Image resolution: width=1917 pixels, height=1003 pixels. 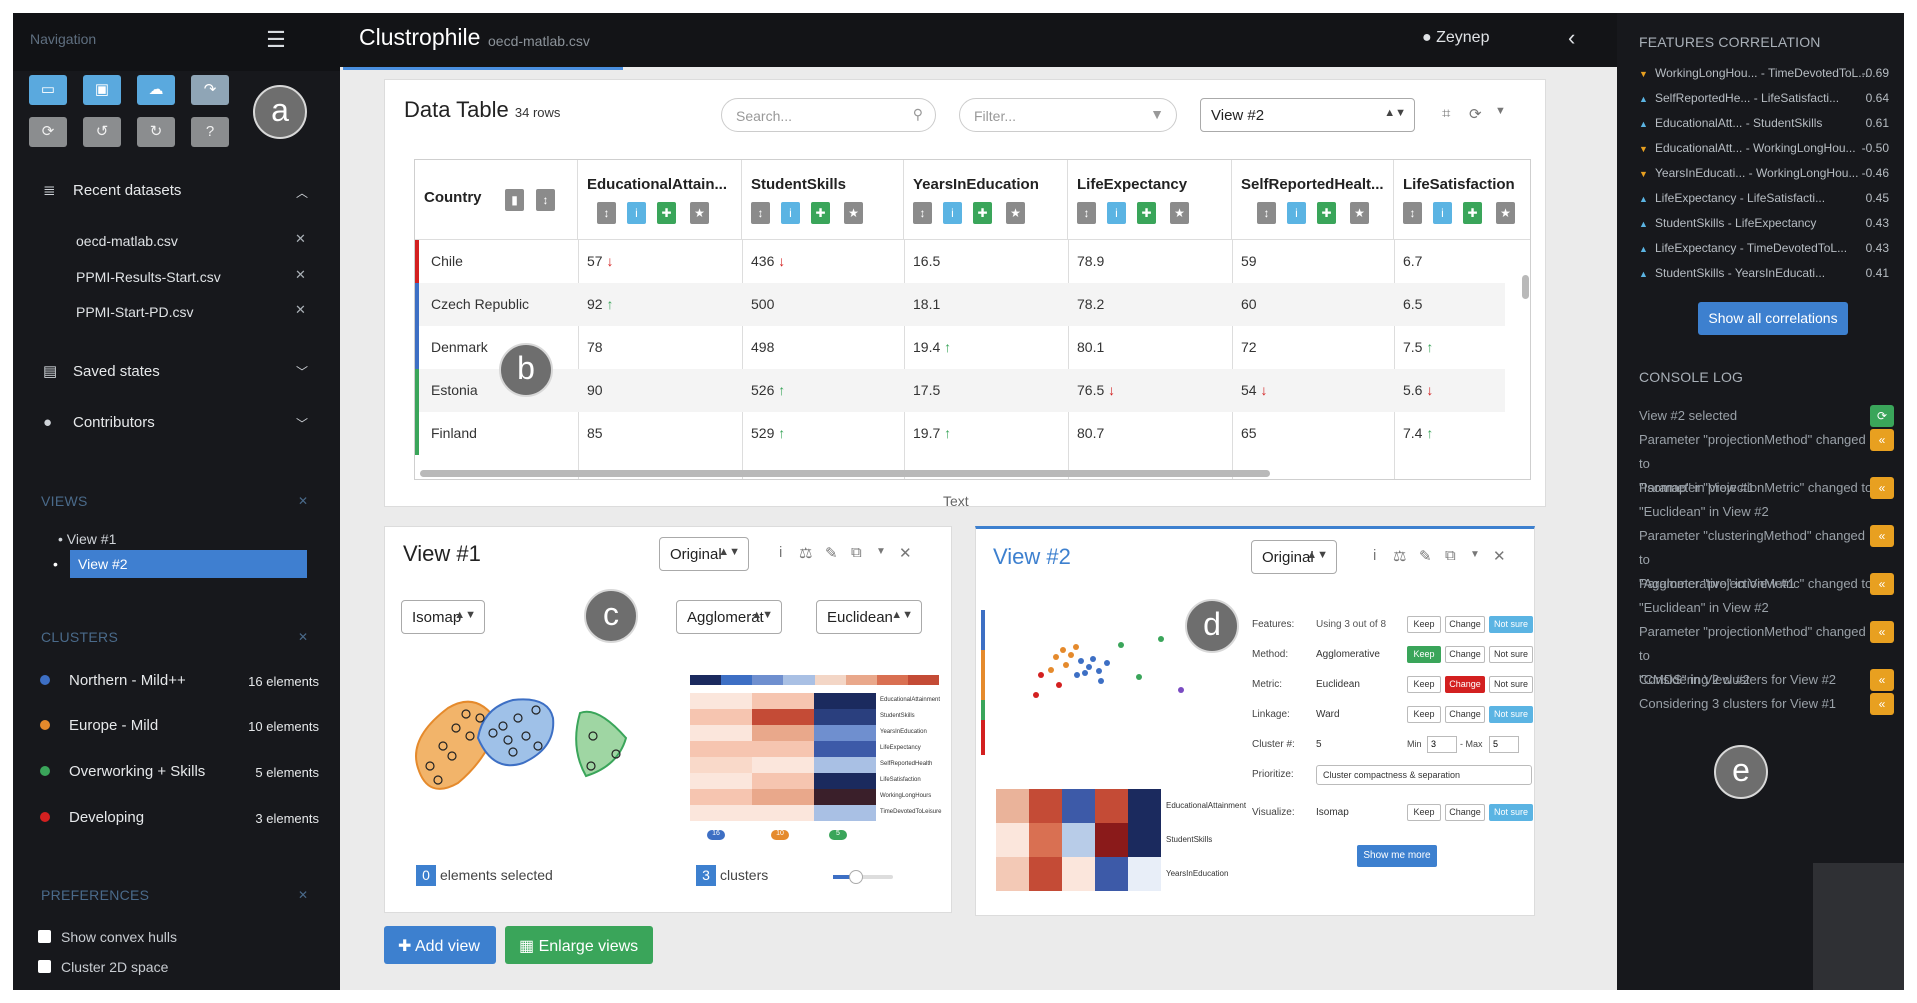 What do you see at coordinates (1462, 199) in the screenshot?
I see `column-header: LifeSatisfaction ↕ i ✚ ★` at bounding box center [1462, 199].